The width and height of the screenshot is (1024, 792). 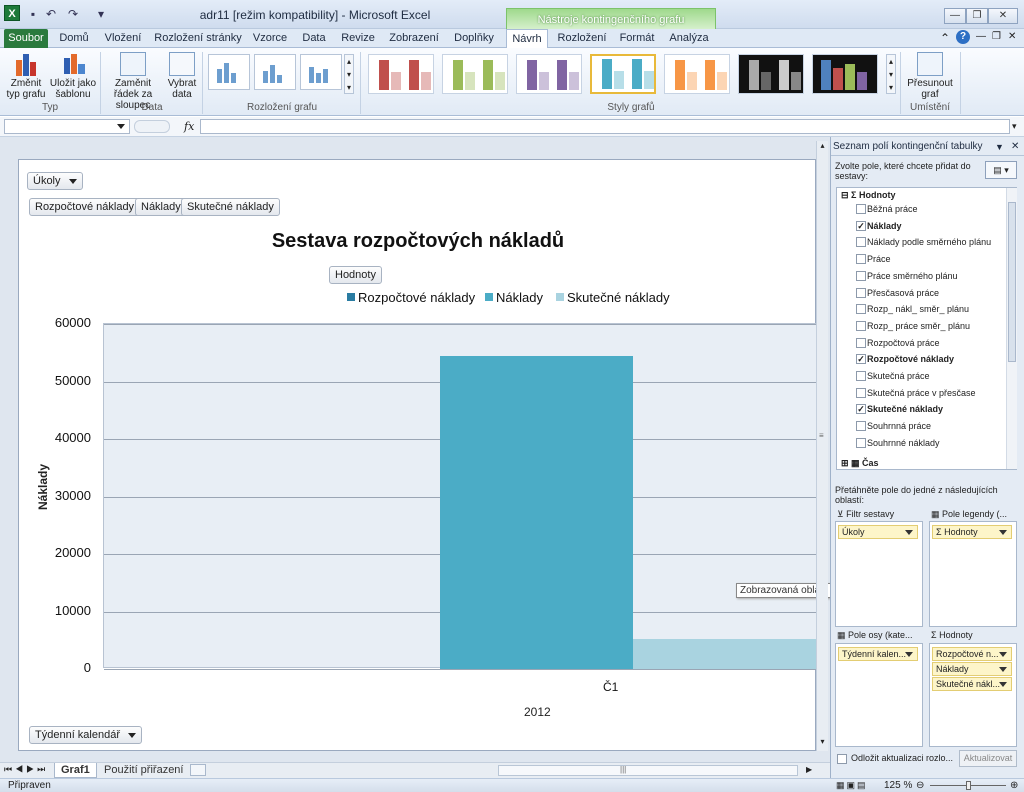 What do you see at coordinates (355, 275) in the screenshot?
I see `values-field-button: Hodnoty` at bounding box center [355, 275].